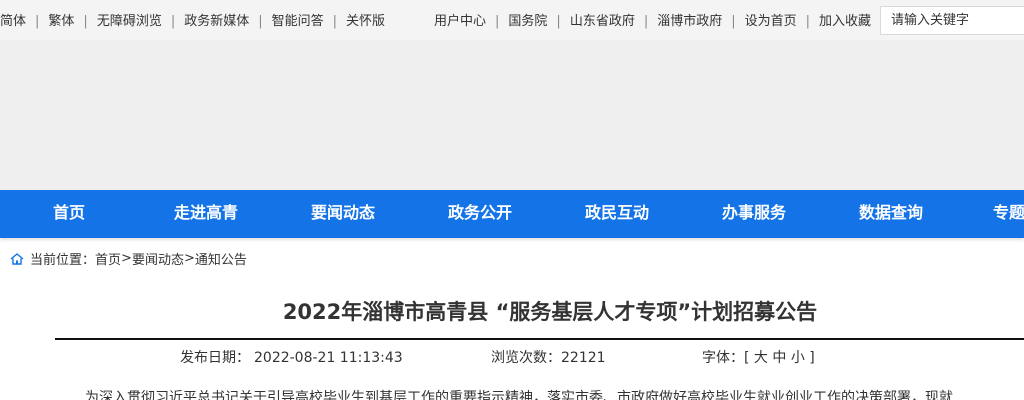  Describe the element at coordinates (17, 258) in the screenshot. I see `home-icon` at that location.